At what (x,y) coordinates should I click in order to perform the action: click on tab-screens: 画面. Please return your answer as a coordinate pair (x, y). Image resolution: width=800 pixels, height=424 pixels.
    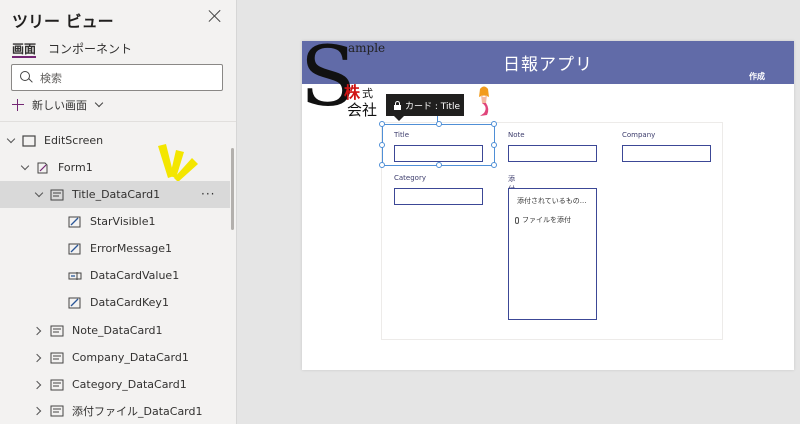
    Looking at the image, I should click on (24, 48).